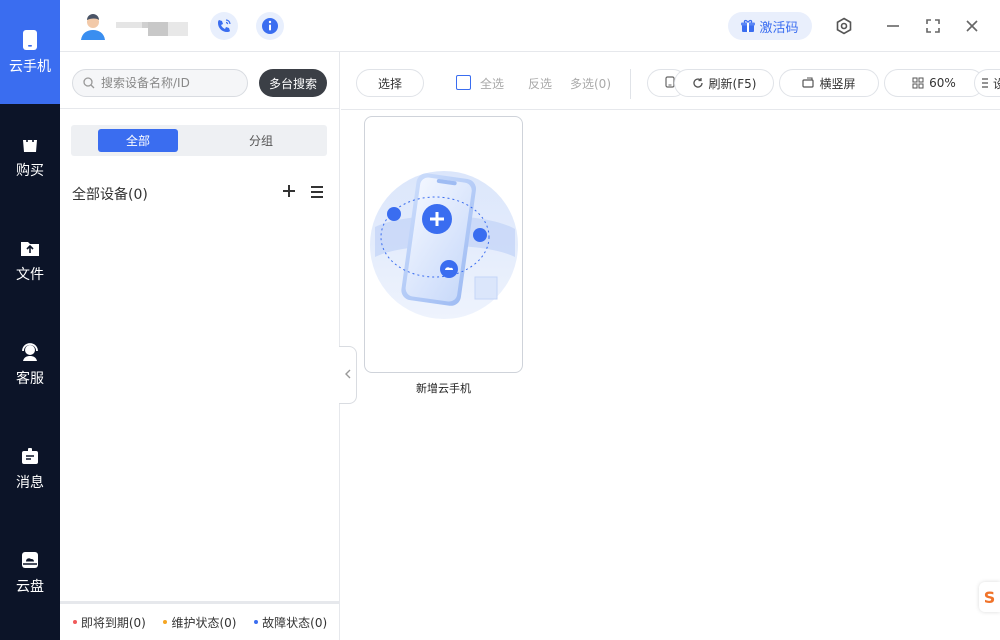  What do you see at coordinates (224, 26) in the screenshot?
I see `phone-call-icon` at bounding box center [224, 26].